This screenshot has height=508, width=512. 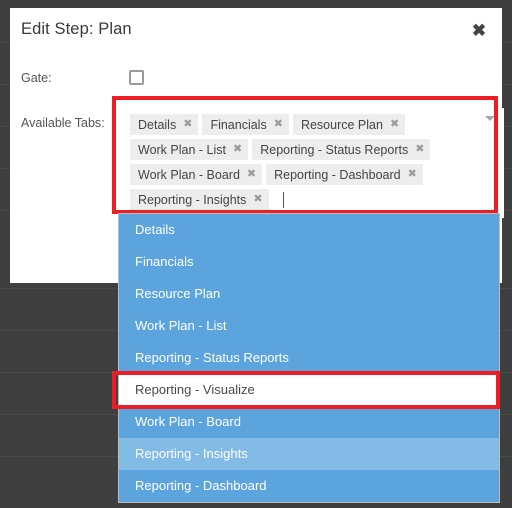 What do you see at coordinates (309, 230) in the screenshot?
I see `dropdown-item: Details` at bounding box center [309, 230].